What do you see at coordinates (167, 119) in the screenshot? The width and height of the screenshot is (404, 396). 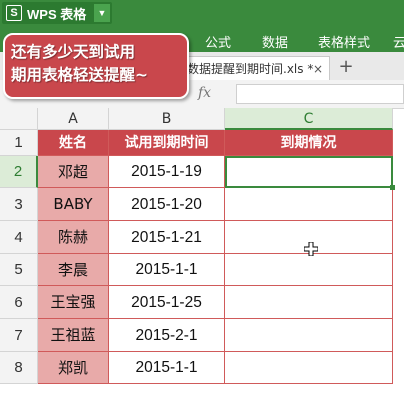 I see `column-header-b: B` at bounding box center [167, 119].